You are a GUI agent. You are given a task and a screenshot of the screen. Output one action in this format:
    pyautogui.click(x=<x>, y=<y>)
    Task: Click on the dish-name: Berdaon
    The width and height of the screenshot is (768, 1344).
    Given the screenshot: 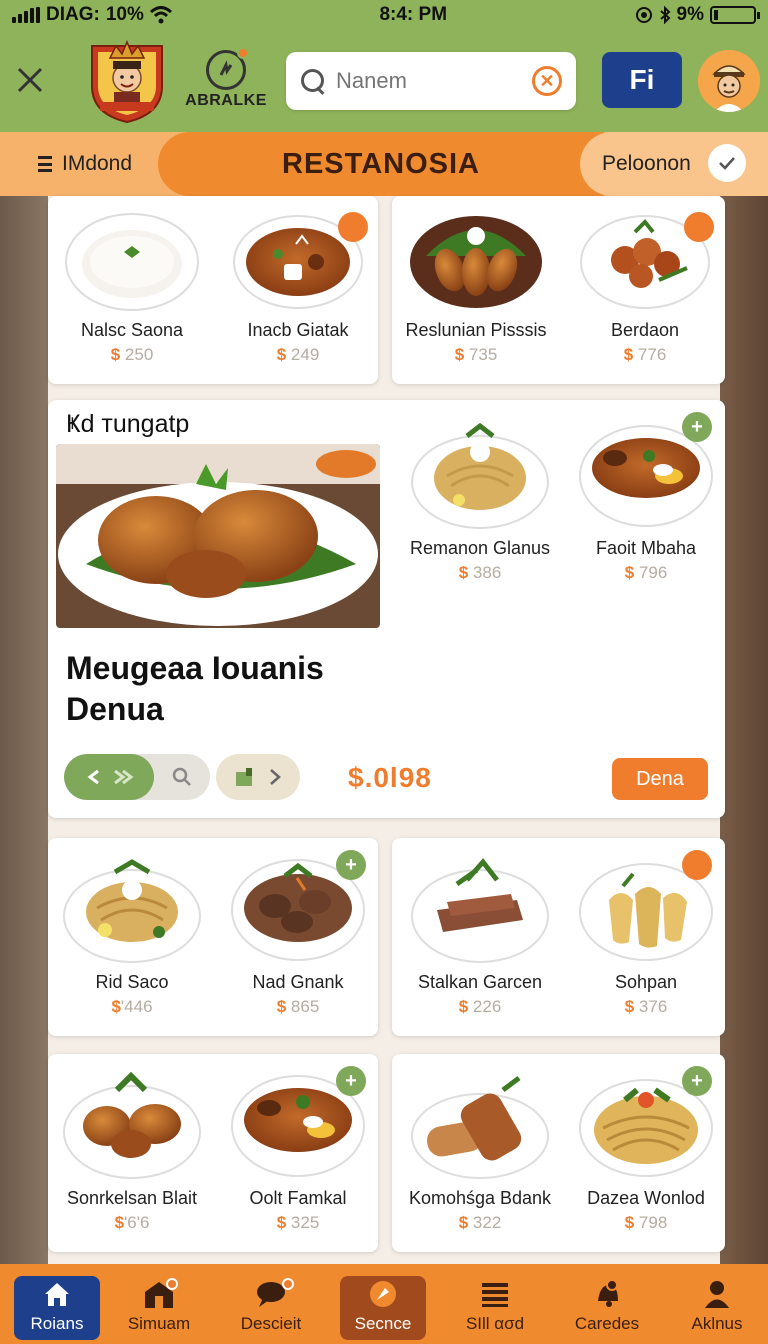 What is the action you would take?
    pyautogui.click(x=645, y=330)
    